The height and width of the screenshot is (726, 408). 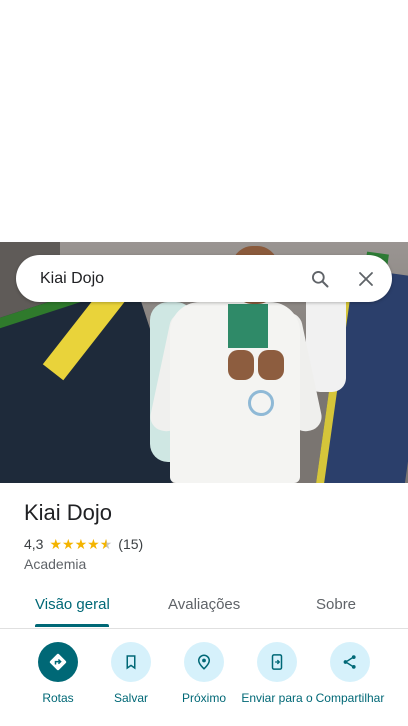 I want to click on search-bar: Kiai Dojo, so click(x=204, y=278).